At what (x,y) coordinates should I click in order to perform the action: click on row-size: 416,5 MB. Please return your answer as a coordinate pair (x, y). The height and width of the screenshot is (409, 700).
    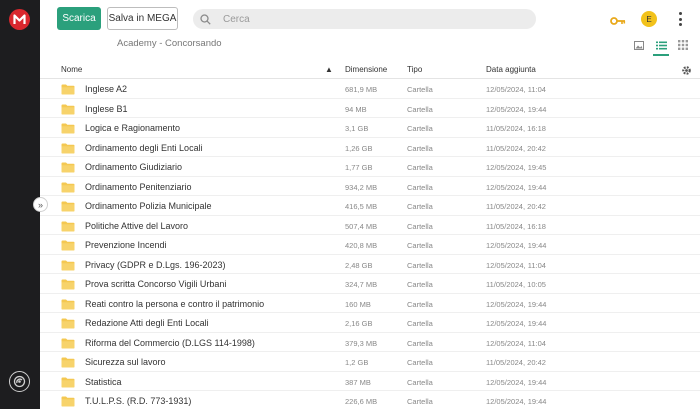
    Looking at the image, I should click on (361, 206).